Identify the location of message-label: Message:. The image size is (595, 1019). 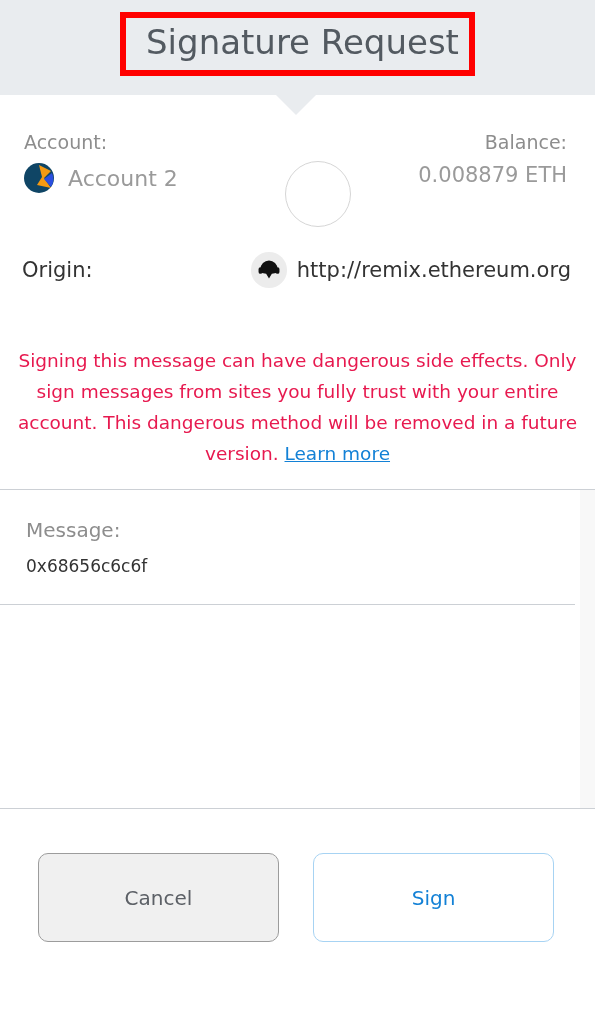
(74, 530).